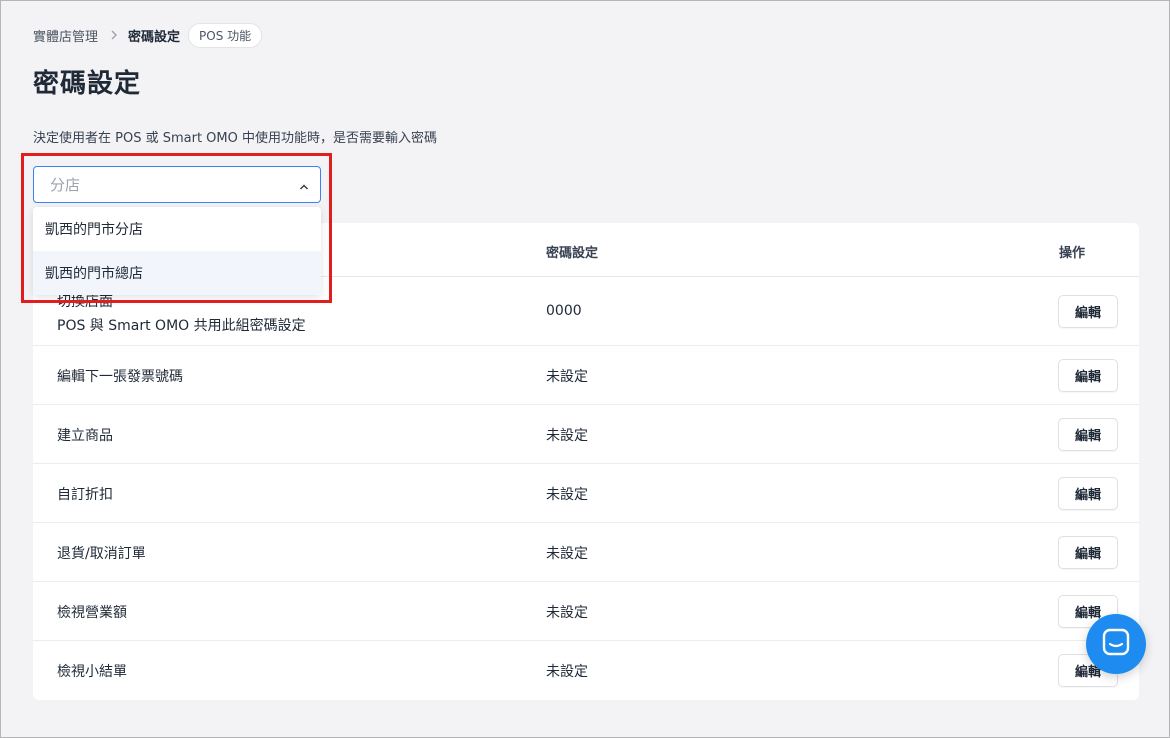 The width and height of the screenshot is (1170, 738). Describe the element at coordinates (235, 138) in the screenshot. I see `page-description: 決定使用者在 POS 或 Smart OMO 中使用功能時，是否需要輸入密碼` at that location.